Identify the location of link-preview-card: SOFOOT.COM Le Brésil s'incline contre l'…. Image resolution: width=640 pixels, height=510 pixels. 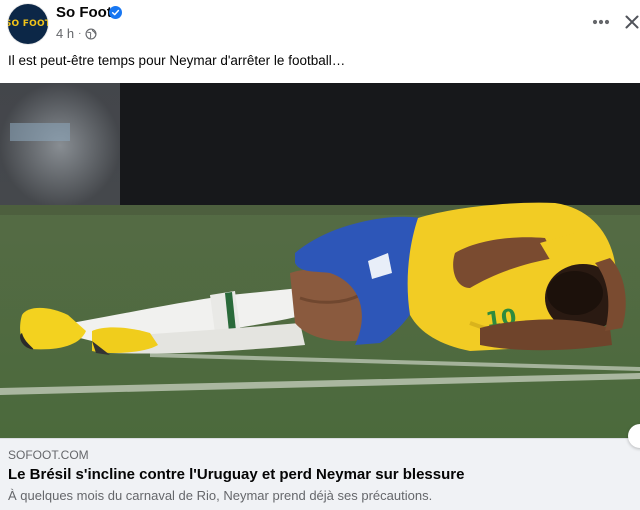
(320, 474).